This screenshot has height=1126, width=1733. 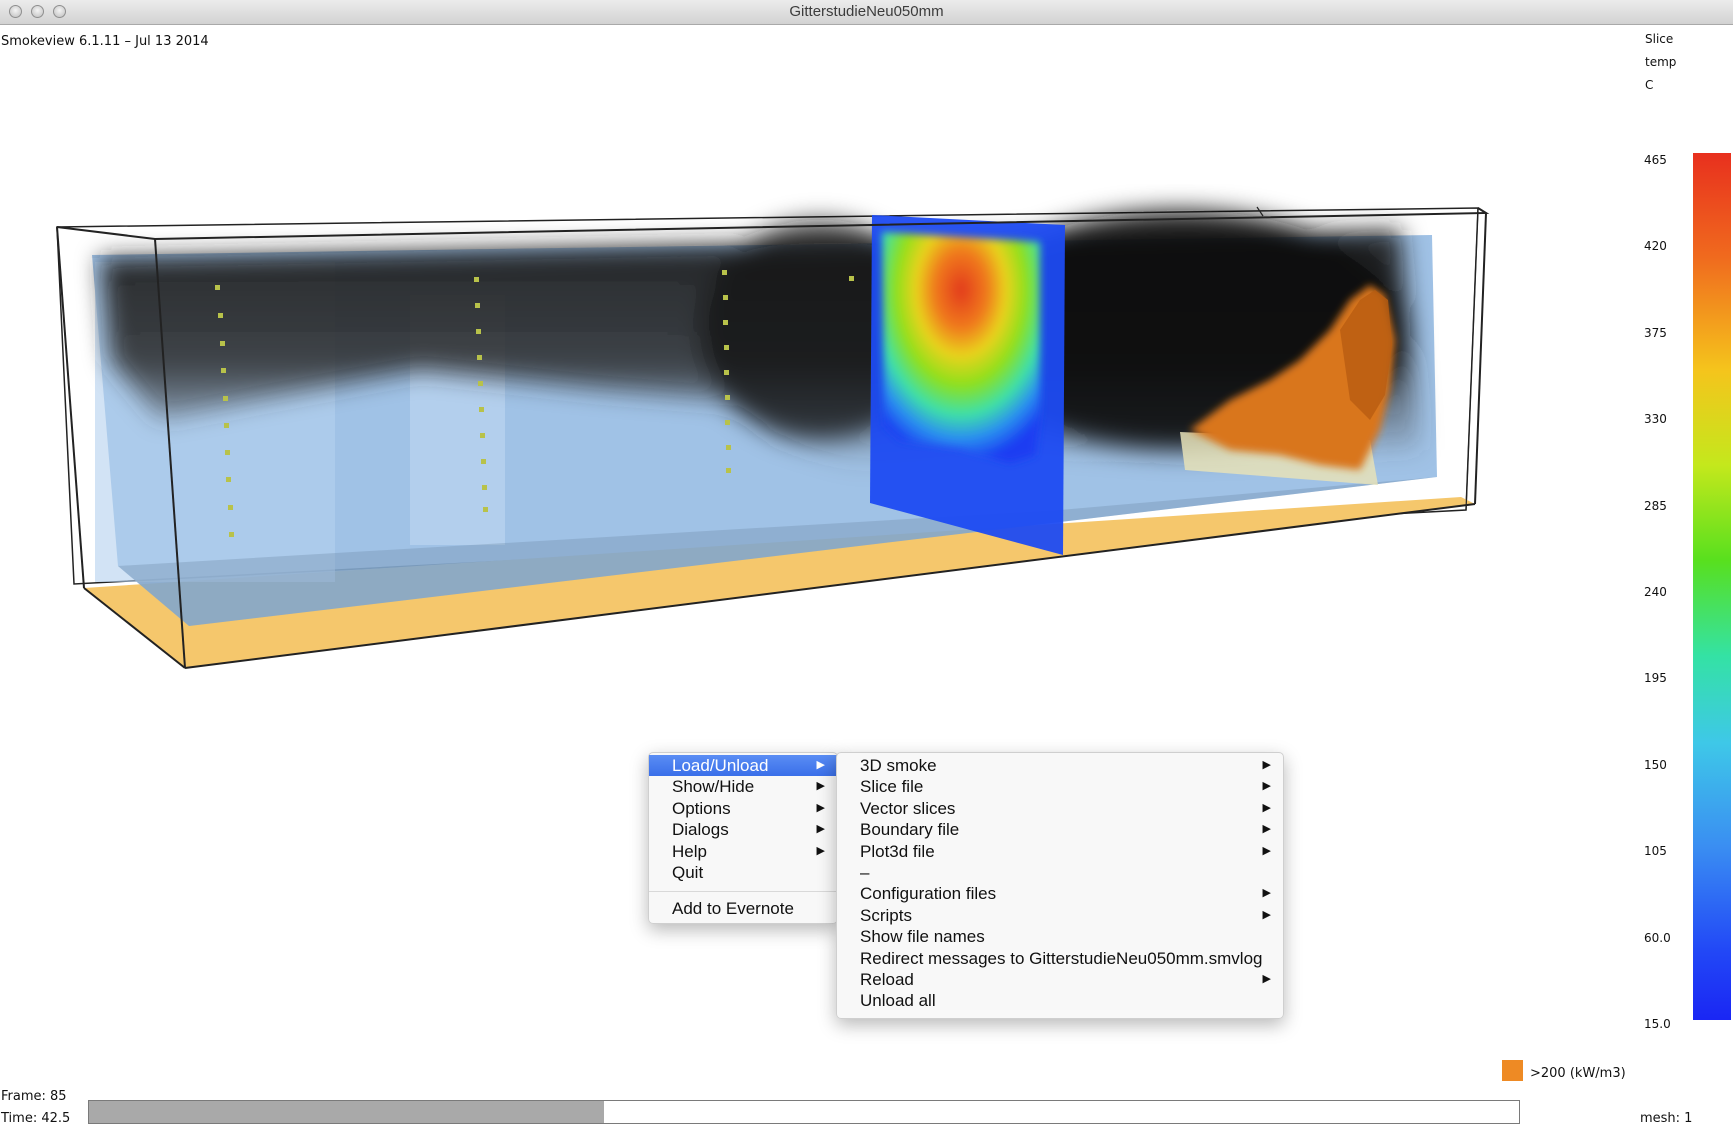 I want to click on hrr-legend-swatch, so click(x=1512, y=1070).